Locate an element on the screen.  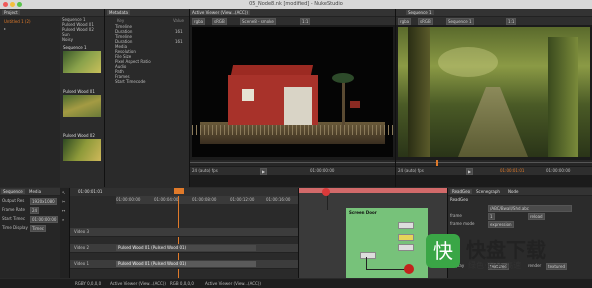
time-display-select: Timec is located at coordinates (38, 228).